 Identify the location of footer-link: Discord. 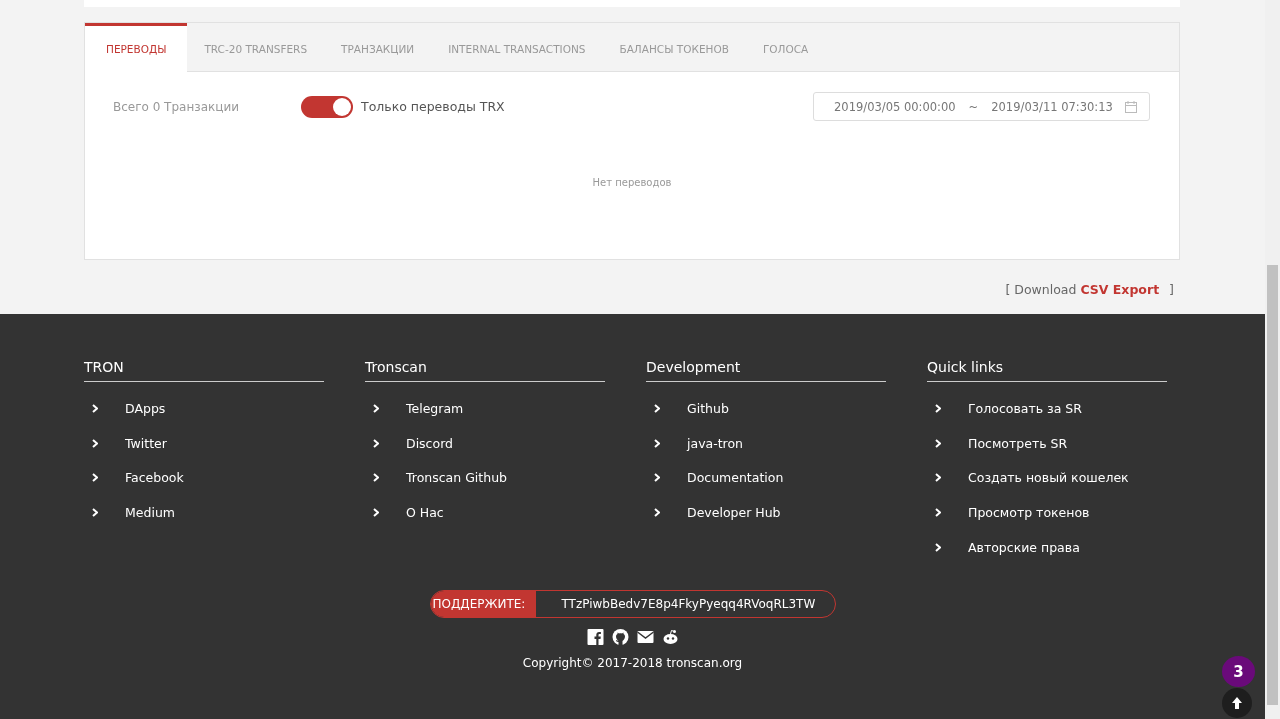
(429, 443).